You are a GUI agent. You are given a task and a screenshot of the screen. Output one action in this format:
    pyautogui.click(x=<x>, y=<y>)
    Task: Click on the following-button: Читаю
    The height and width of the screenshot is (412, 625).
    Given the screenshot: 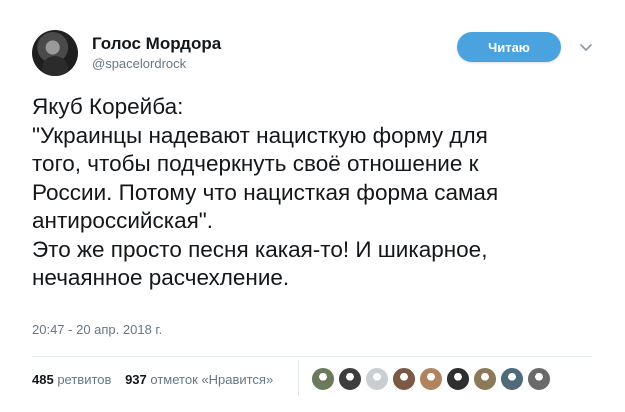 What is the action you would take?
    pyautogui.click(x=509, y=47)
    